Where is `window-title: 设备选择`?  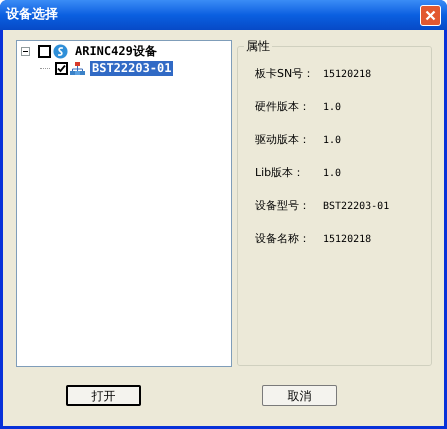
window-title: 设备选择 is located at coordinates (32, 15).